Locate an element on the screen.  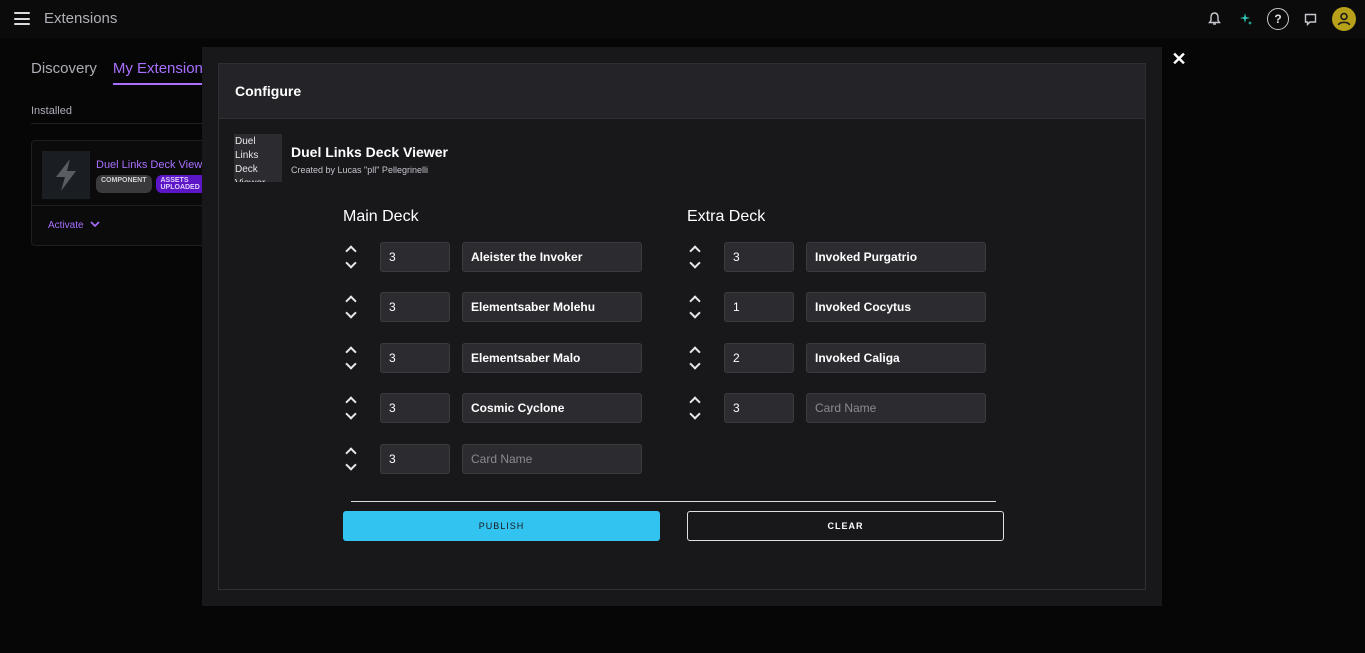
extra-deck-title: Extra Deck is located at coordinates (726, 216).